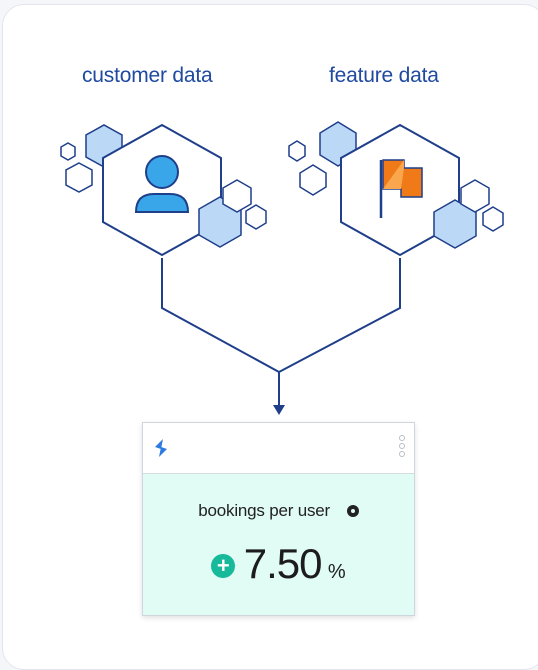  What do you see at coordinates (283, 563) in the screenshot?
I see `metric-value: 7.50` at bounding box center [283, 563].